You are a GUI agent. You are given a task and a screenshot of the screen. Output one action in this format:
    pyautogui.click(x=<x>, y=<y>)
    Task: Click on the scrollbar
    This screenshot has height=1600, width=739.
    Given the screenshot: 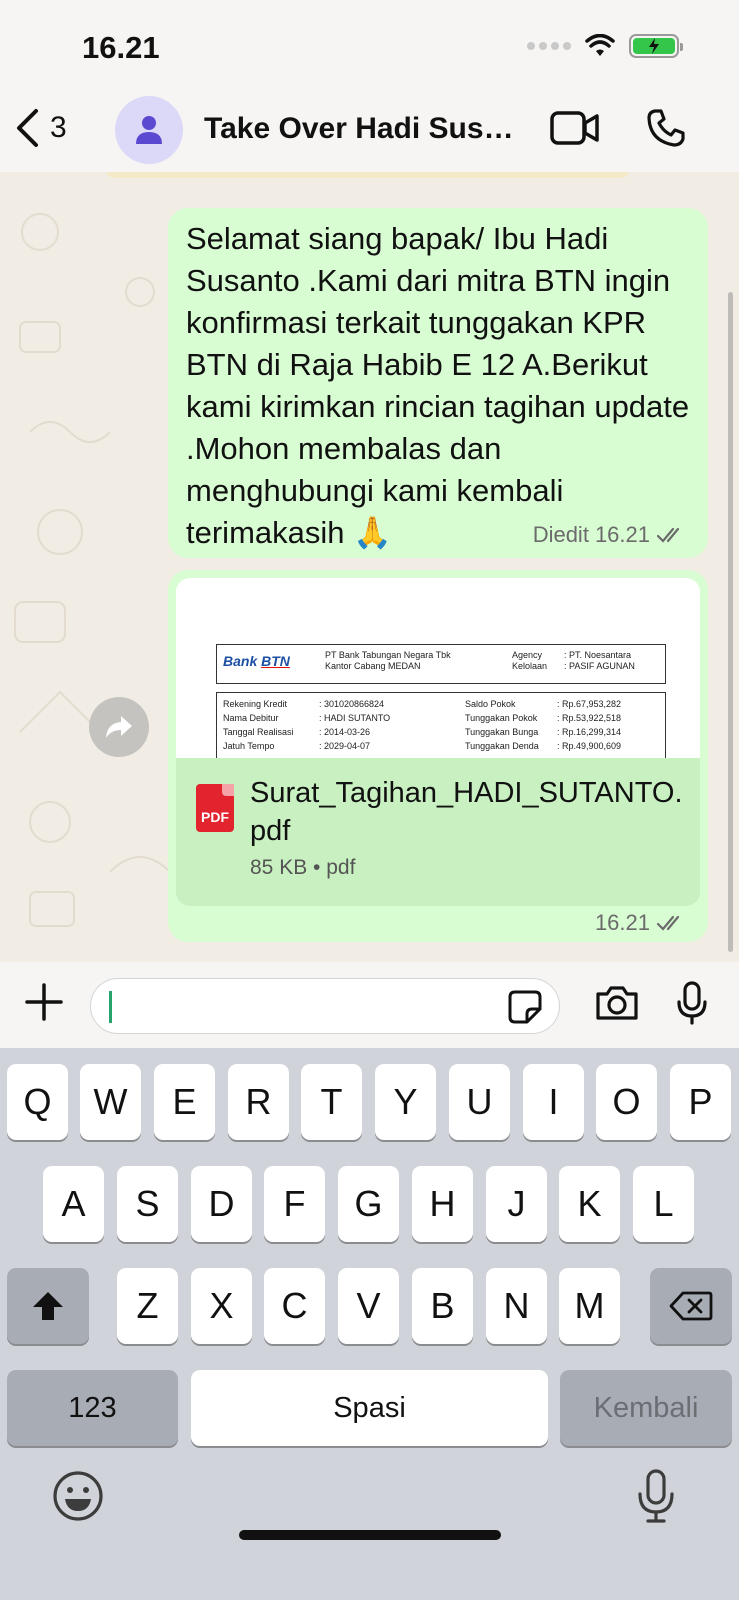 What is the action you would take?
    pyautogui.click(x=730, y=622)
    